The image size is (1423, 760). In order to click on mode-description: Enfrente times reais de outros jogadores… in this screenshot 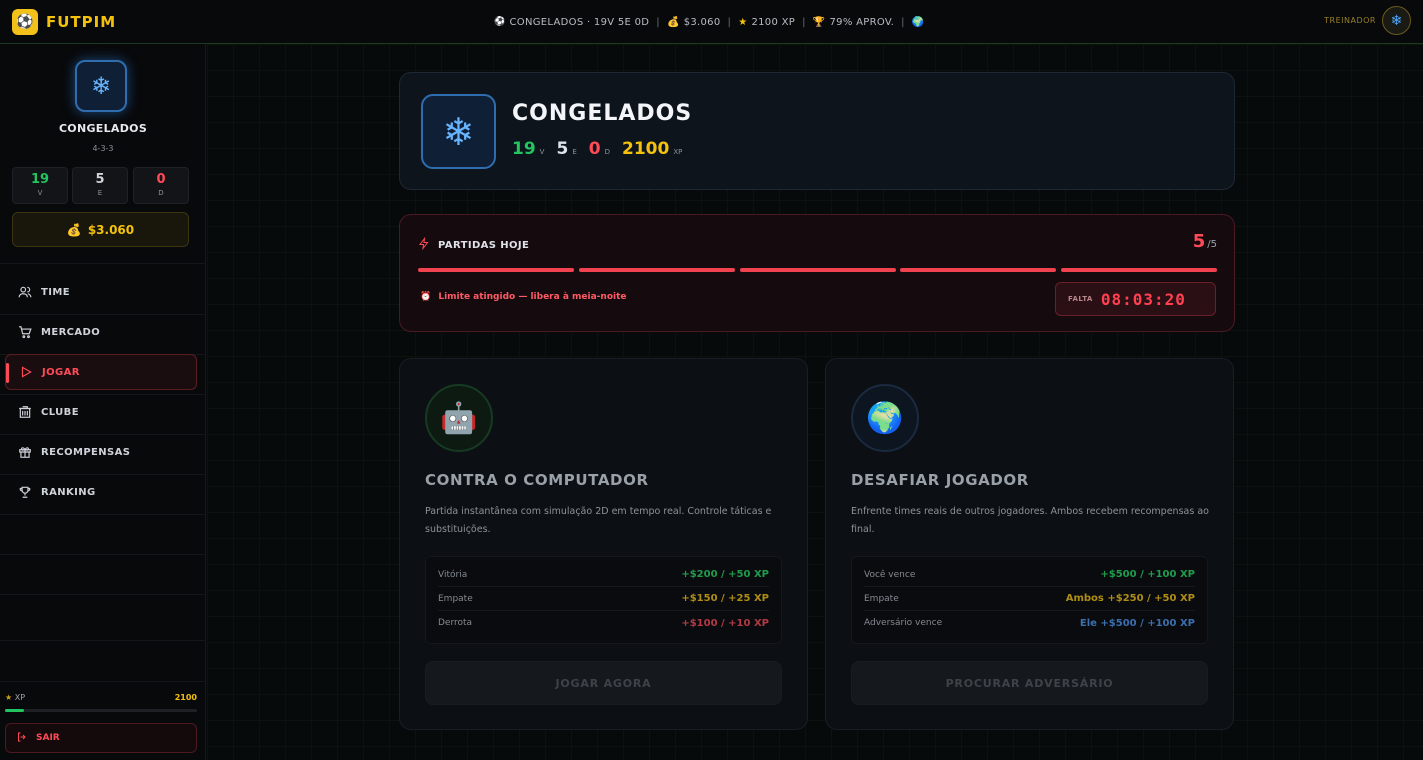, I will do `click(1030, 520)`.